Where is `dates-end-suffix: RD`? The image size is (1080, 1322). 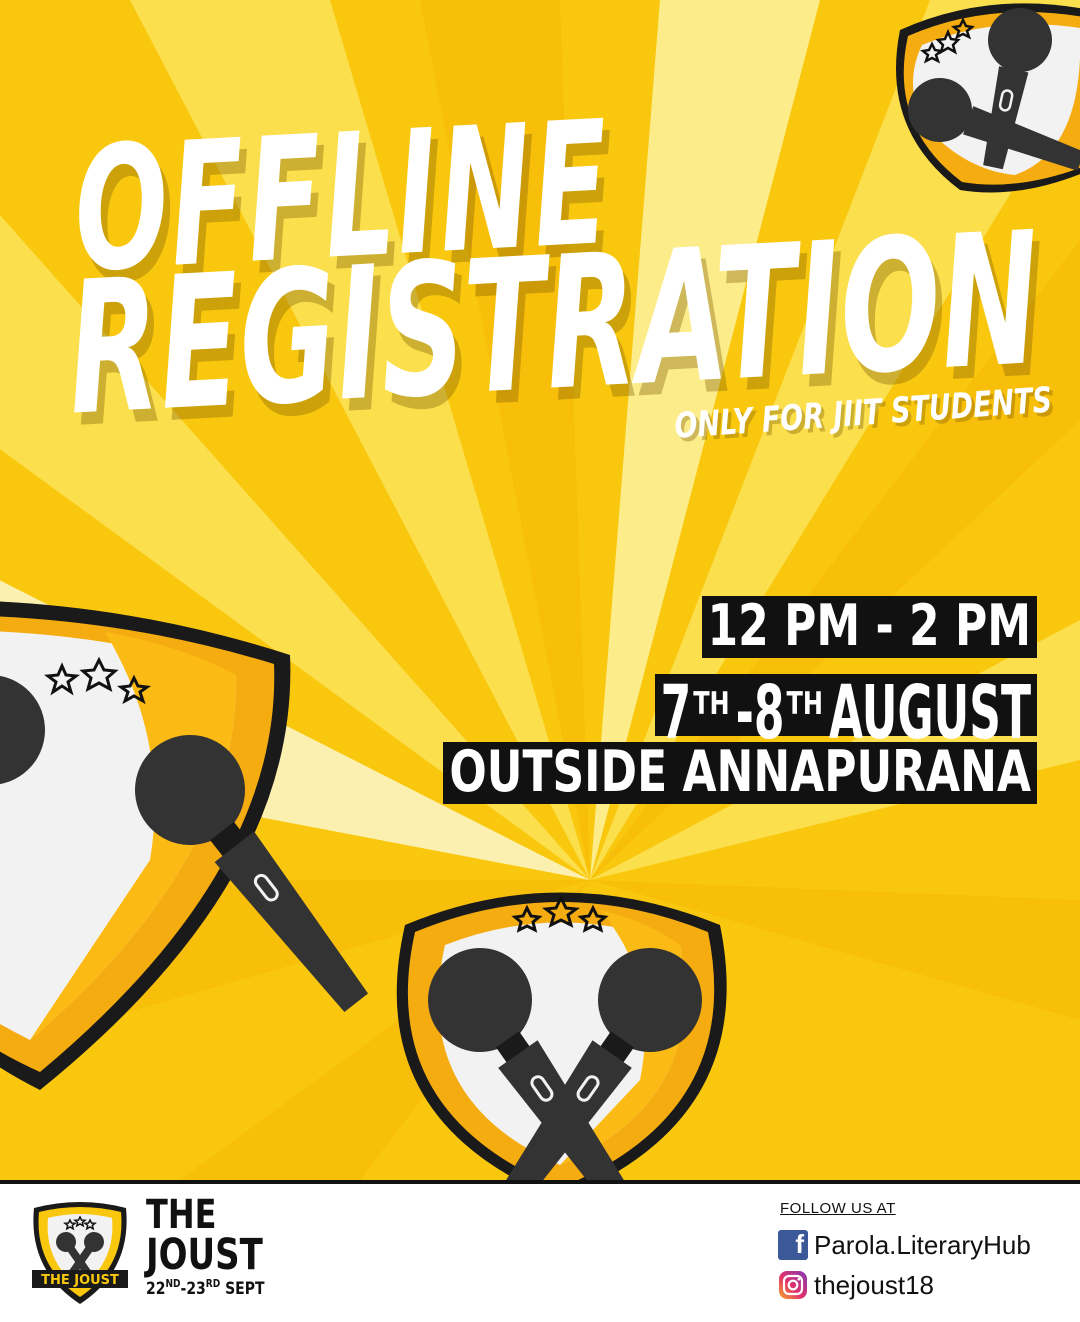
dates-end-suffix: RD is located at coordinates (213, 1284).